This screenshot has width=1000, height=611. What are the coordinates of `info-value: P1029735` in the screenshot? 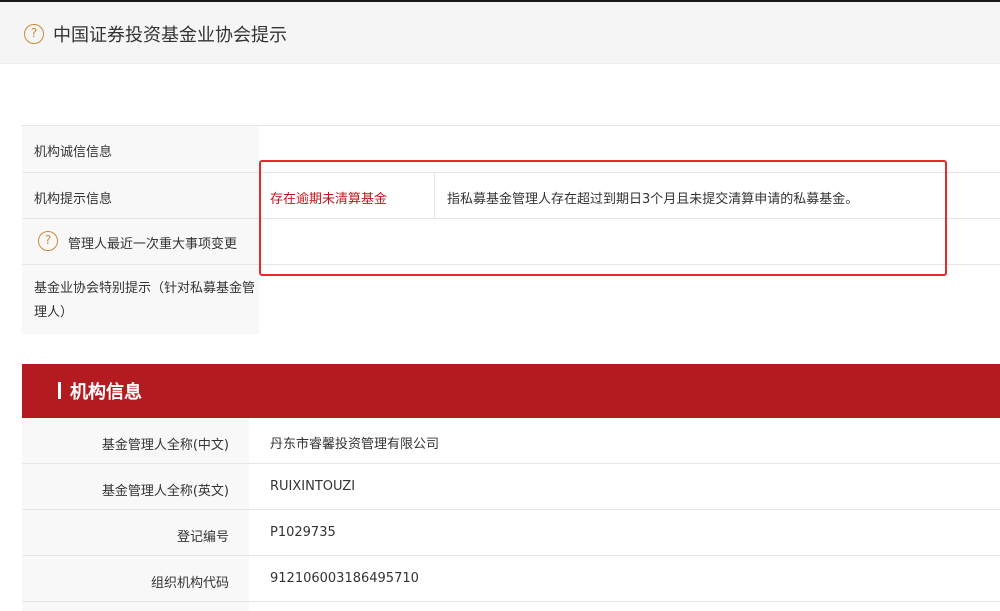 It's located at (303, 532).